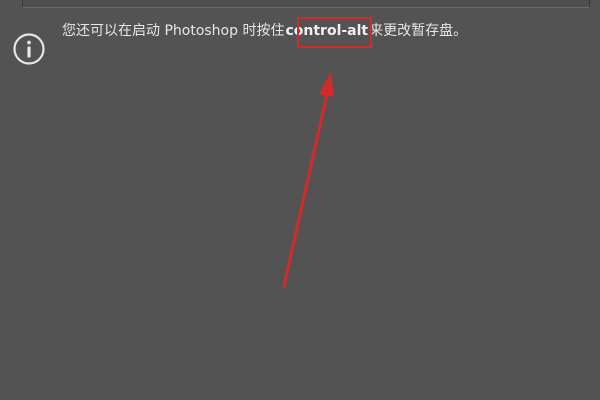 The height and width of the screenshot is (400, 600). I want to click on tip-text-before: 您还可以在启动 Photoshop 时按住, so click(173, 31).